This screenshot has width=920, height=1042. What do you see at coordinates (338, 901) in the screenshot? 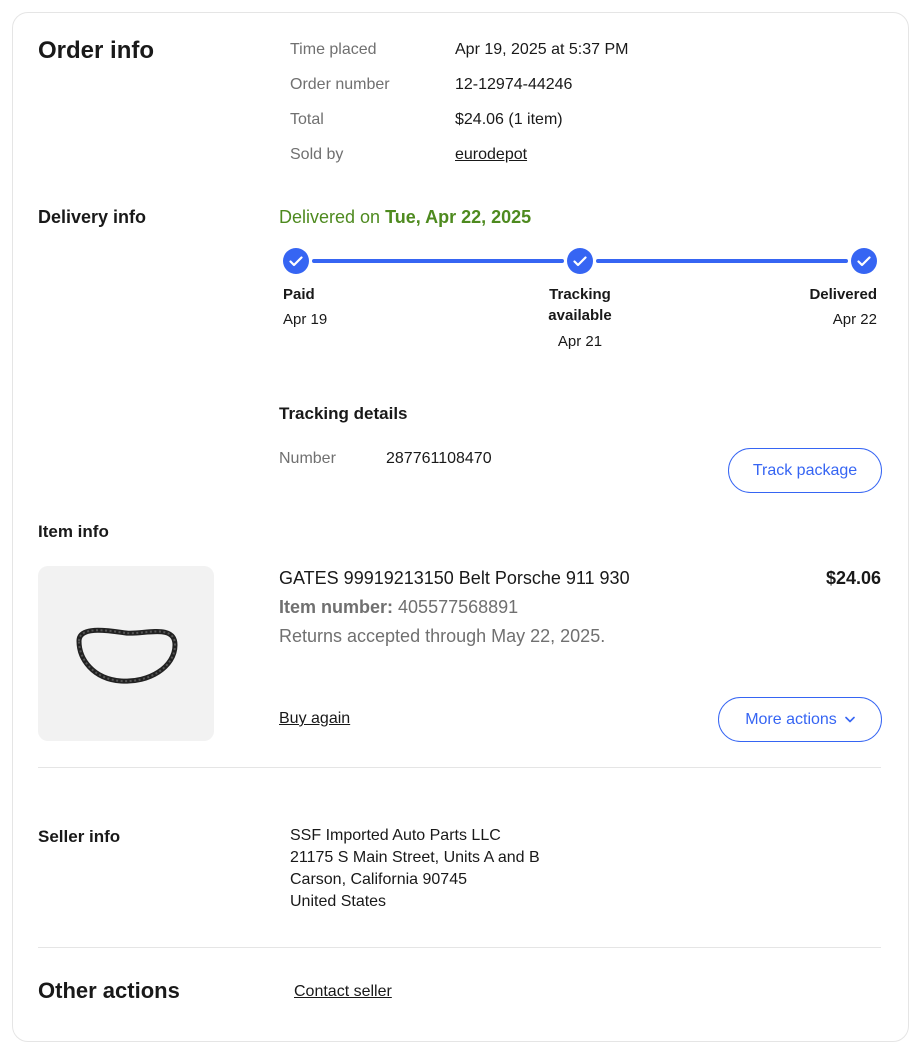
I see `seller-country: United States` at bounding box center [338, 901].